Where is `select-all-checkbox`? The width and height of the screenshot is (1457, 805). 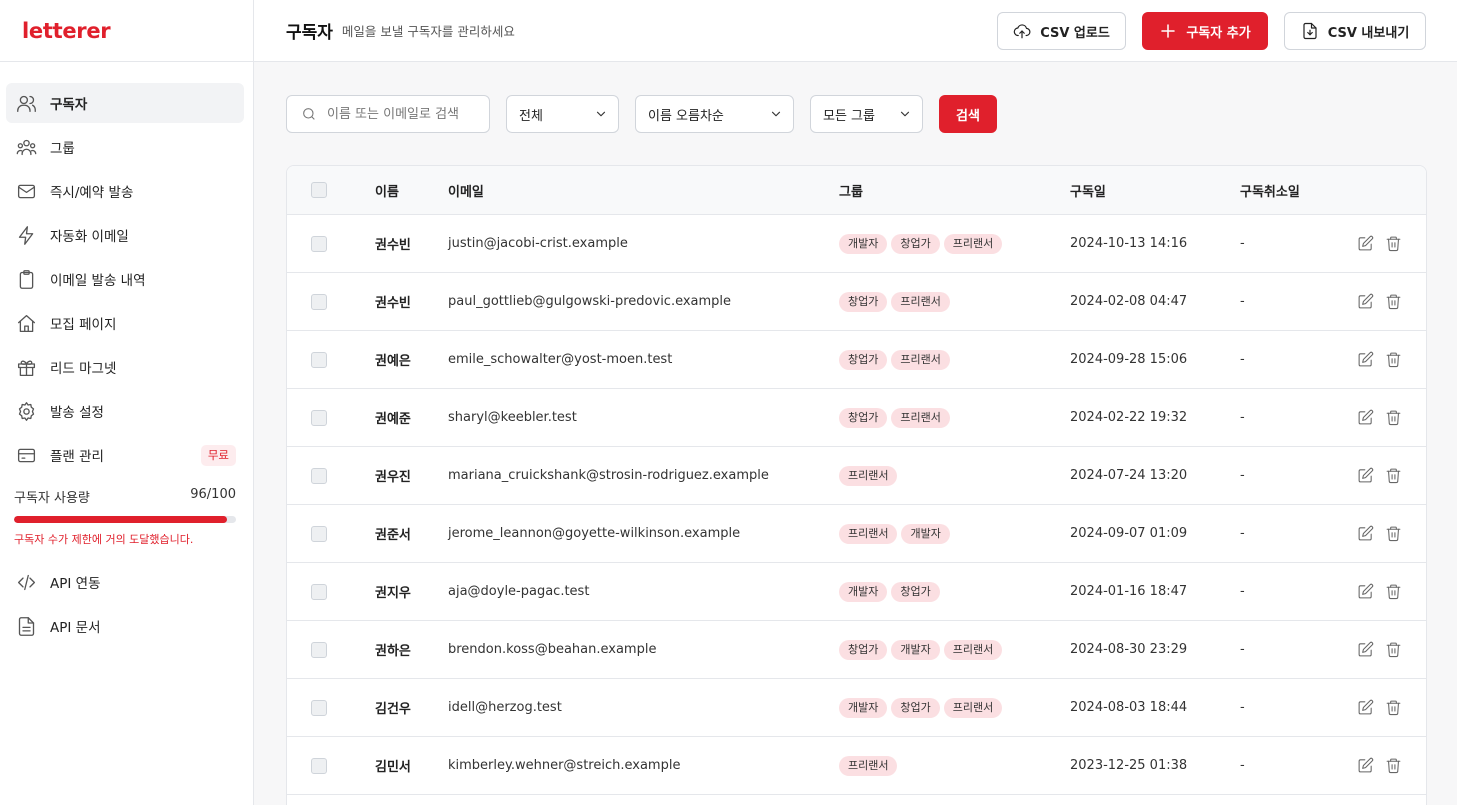 select-all-checkbox is located at coordinates (319, 190).